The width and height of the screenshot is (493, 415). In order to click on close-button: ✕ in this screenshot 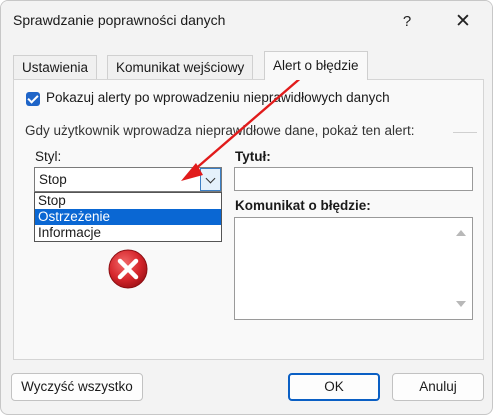, I will do `click(463, 22)`.